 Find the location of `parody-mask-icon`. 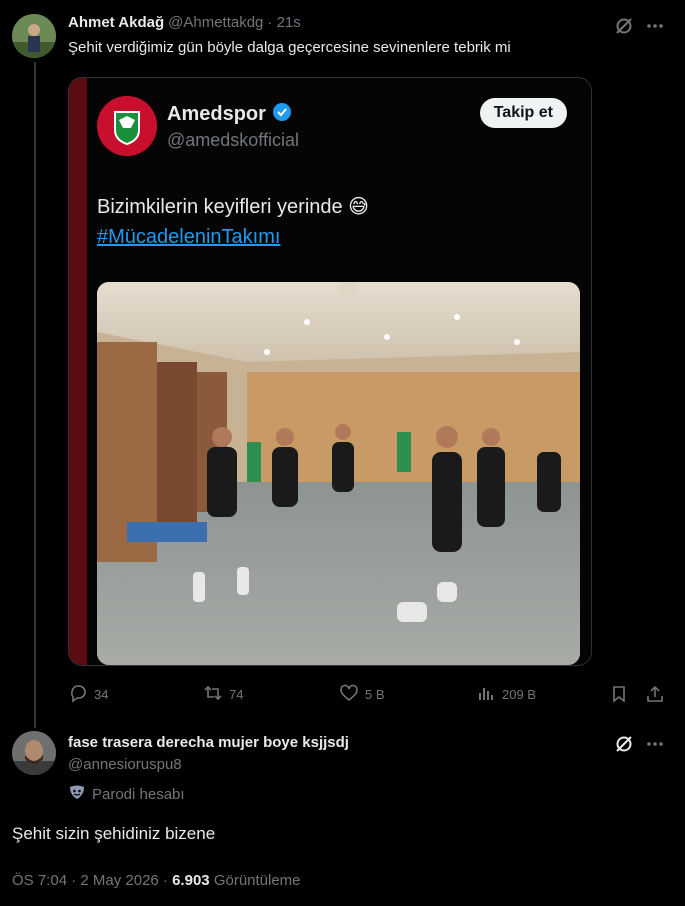

parody-mask-icon is located at coordinates (77, 794).